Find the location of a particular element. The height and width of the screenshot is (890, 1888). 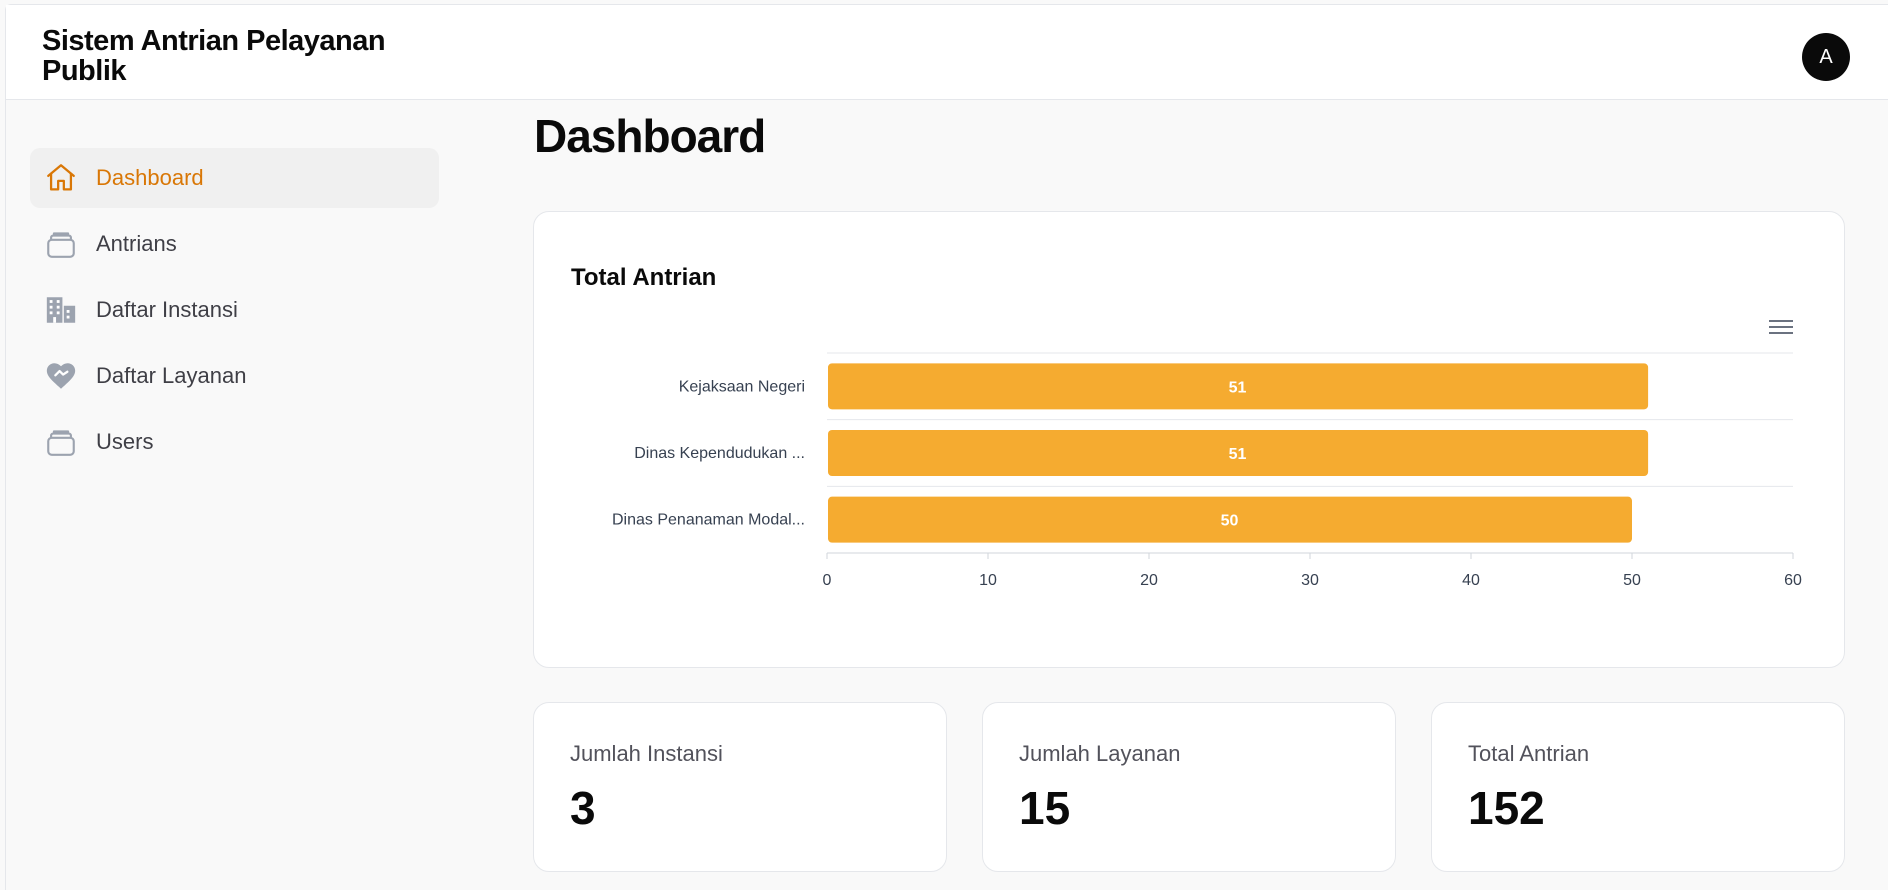

sidebar-item-daftar-layanan: Daftar Layanan is located at coordinates (234, 376).